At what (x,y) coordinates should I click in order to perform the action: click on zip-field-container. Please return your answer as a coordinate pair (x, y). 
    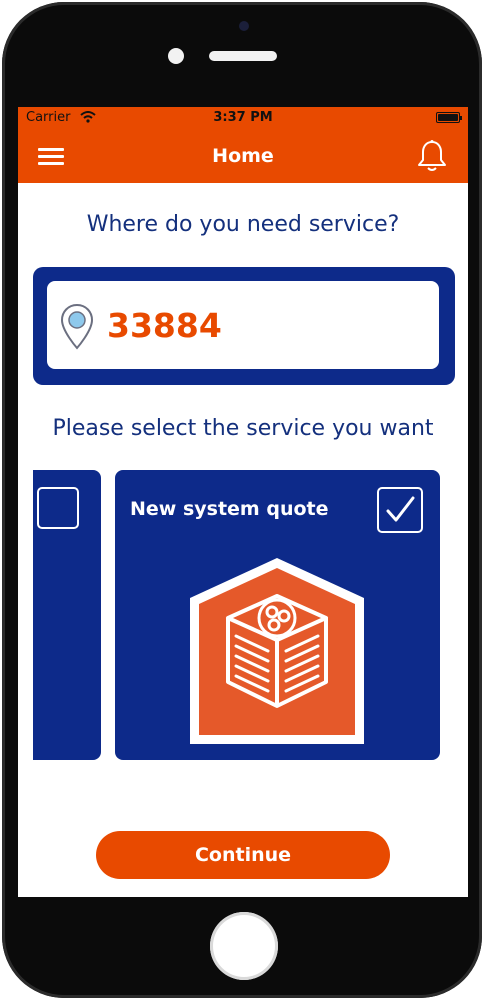
    Looking at the image, I should click on (243, 325).